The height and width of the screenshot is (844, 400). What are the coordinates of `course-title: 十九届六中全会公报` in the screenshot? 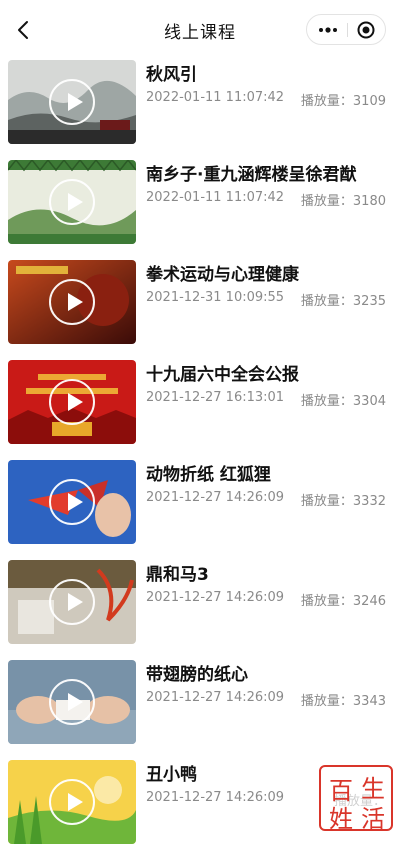 It's located at (222, 372).